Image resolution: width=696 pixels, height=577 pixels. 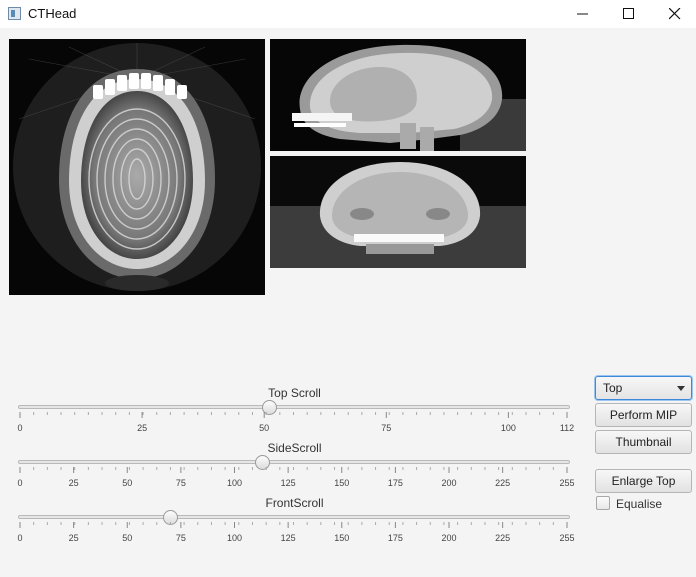 What do you see at coordinates (14, 13) in the screenshot?
I see `app-icon` at bounding box center [14, 13].